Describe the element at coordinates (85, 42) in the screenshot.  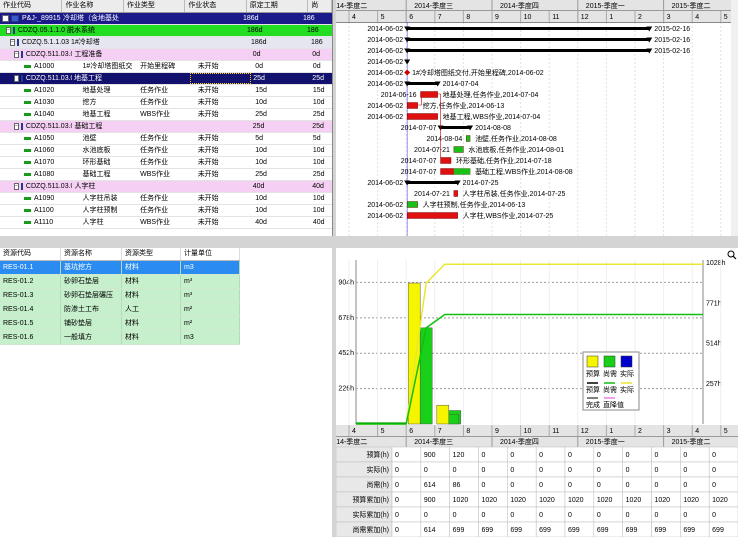
I see `activity-name: 1#冷却塔` at that location.